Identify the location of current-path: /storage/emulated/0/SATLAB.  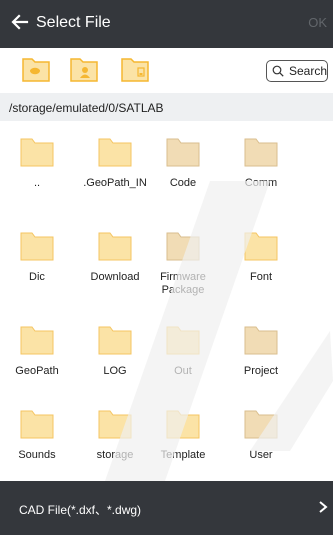
(86, 108).